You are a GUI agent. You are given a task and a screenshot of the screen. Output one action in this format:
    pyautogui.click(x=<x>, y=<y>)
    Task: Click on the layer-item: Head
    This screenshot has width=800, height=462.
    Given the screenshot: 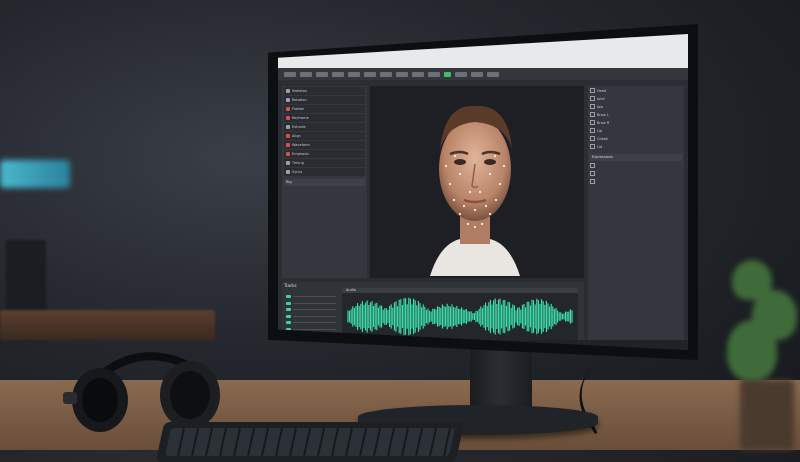 What is the action you would take?
    pyautogui.click(x=636, y=90)
    